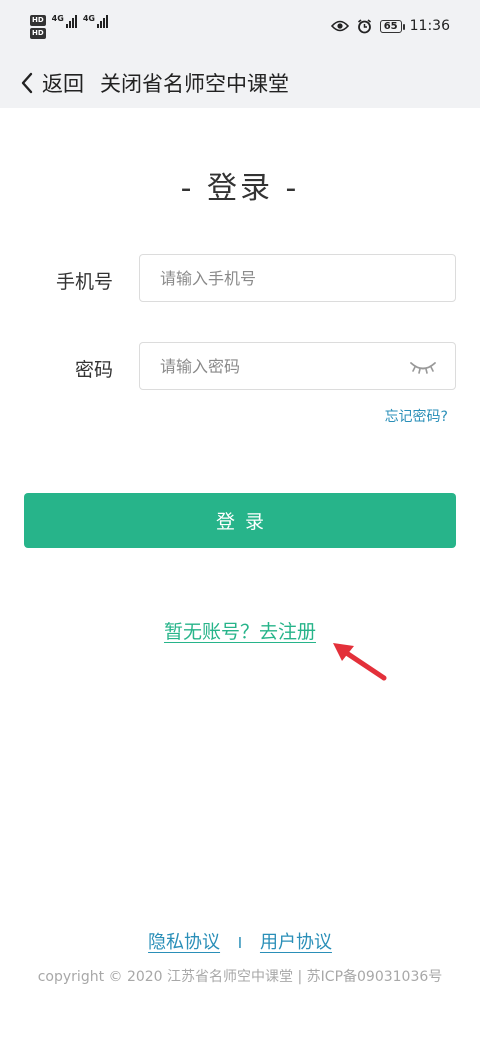 The image size is (480, 1061). I want to click on login-button: 登录, so click(240, 520).